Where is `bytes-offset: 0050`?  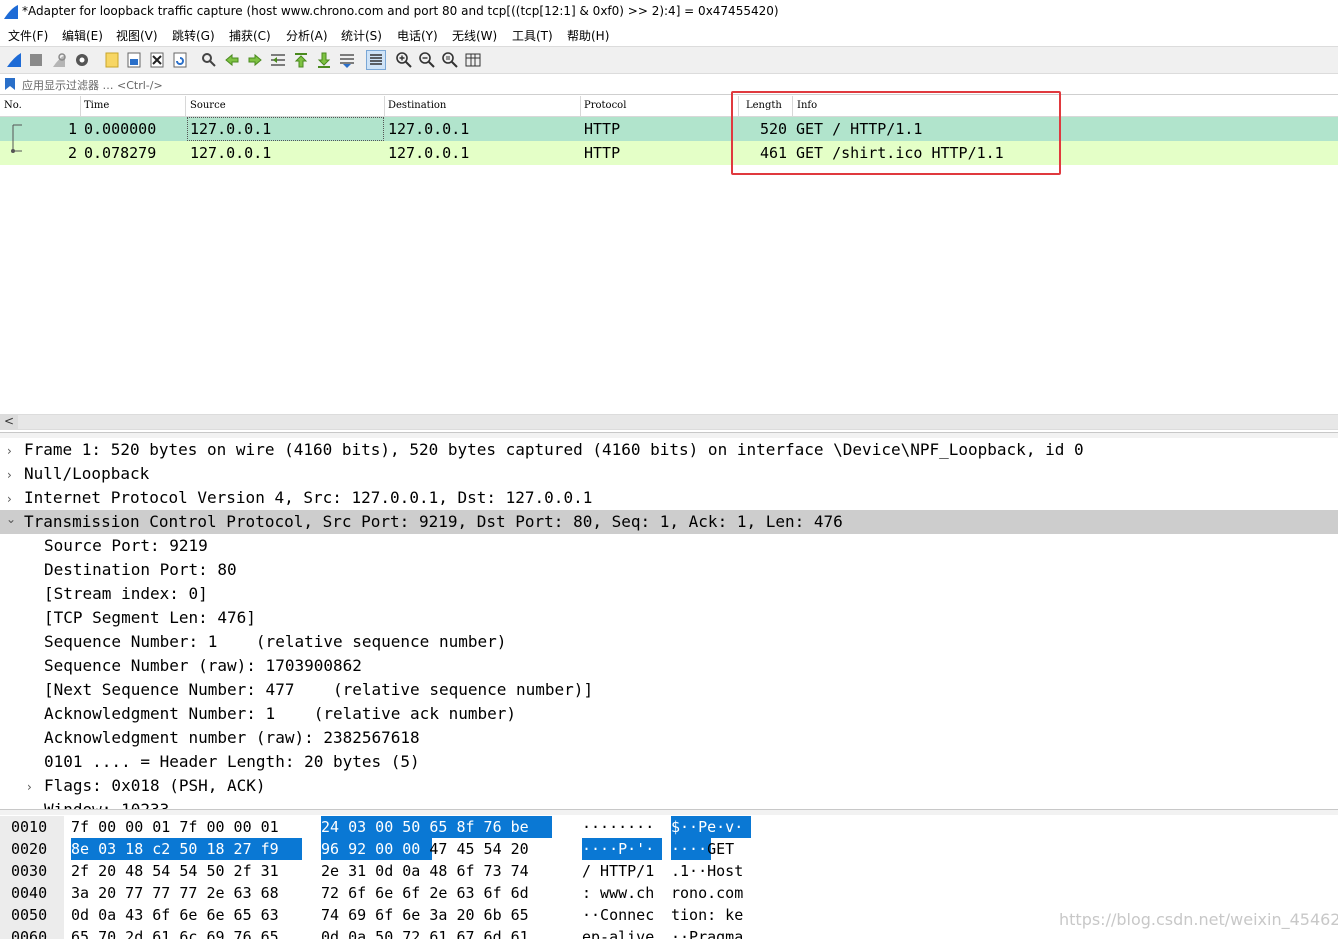 bytes-offset: 0050 is located at coordinates (29, 915).